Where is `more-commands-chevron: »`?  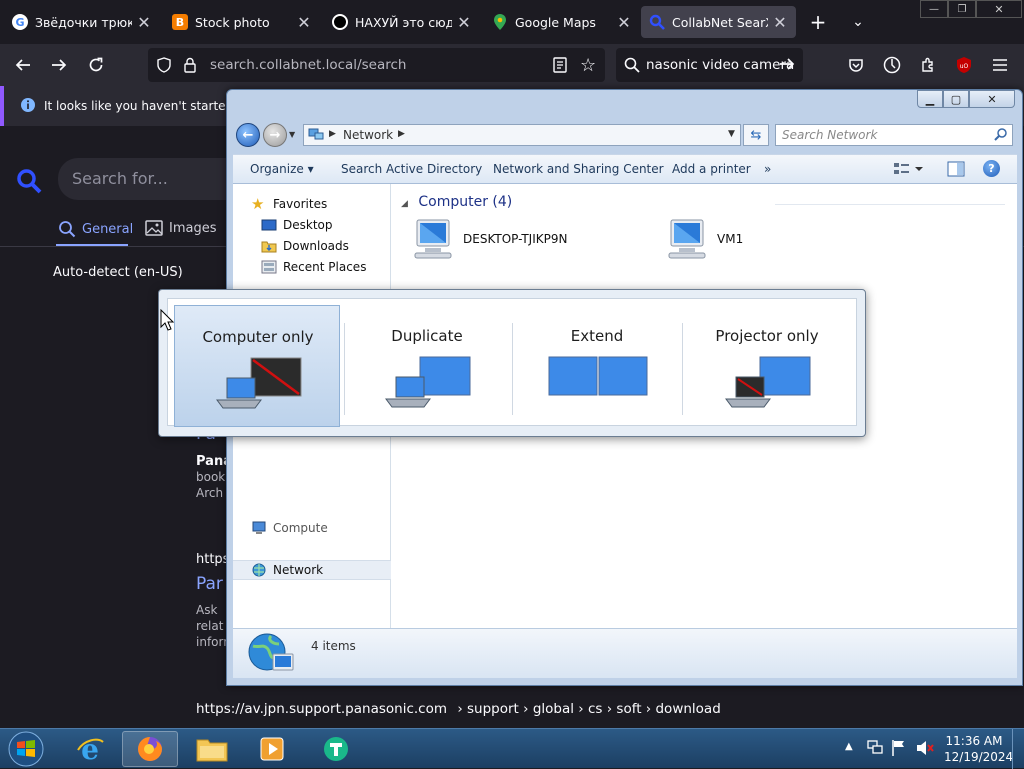
more-commands-chevron: » is located at coordinates (767, 169).